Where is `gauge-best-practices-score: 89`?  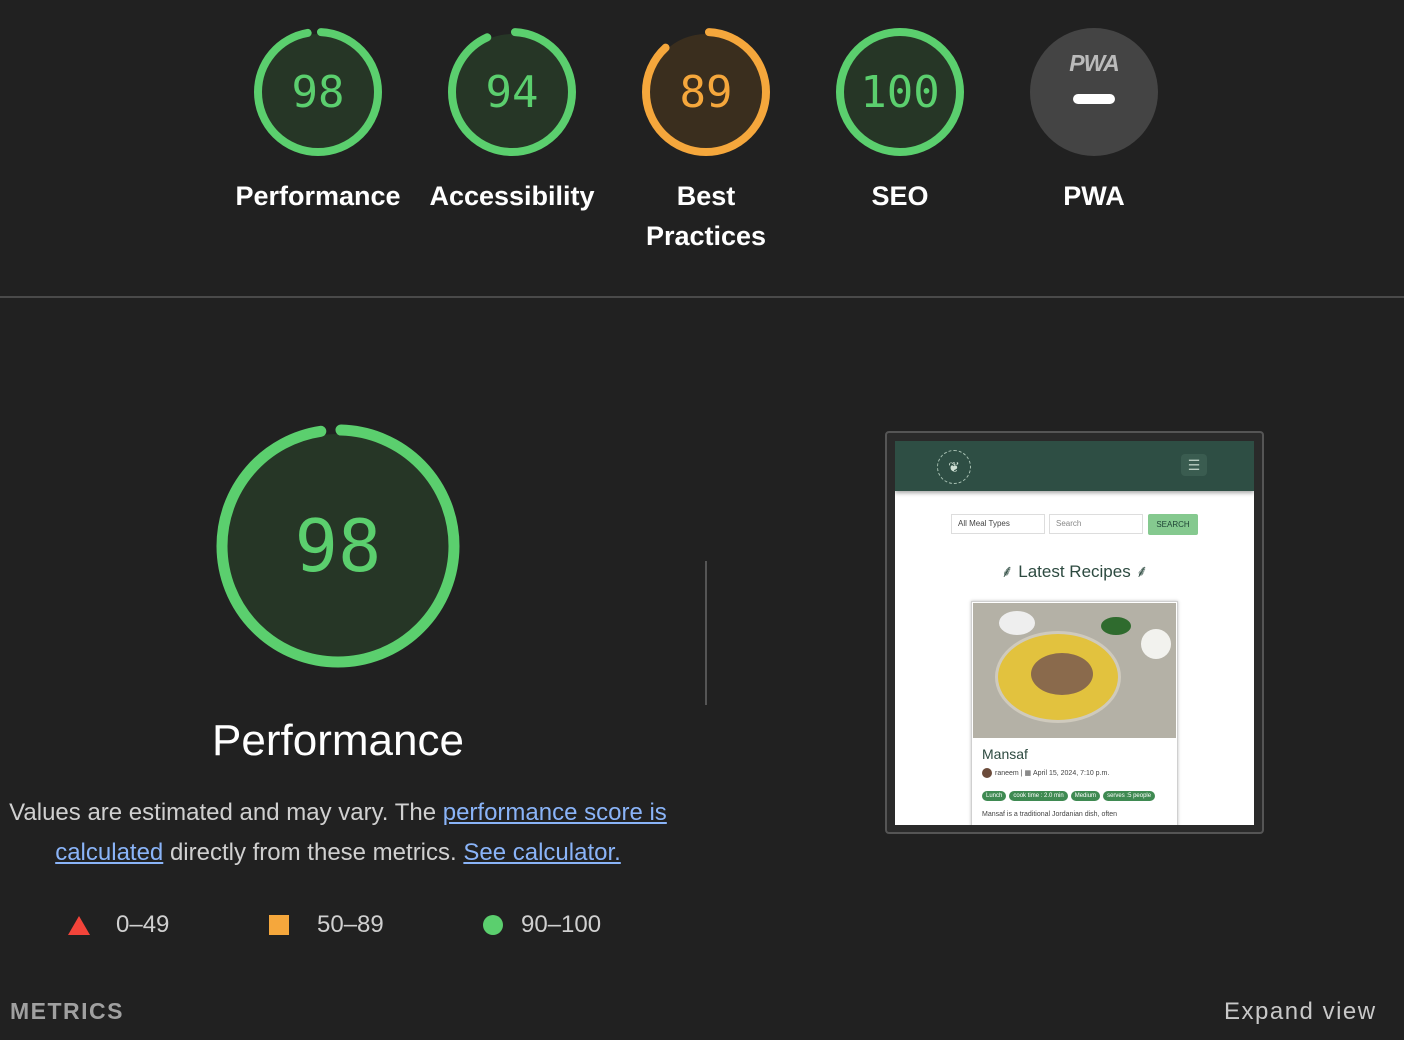 gauge-best-practices-score: 89 is located at coordinates (706, 92).